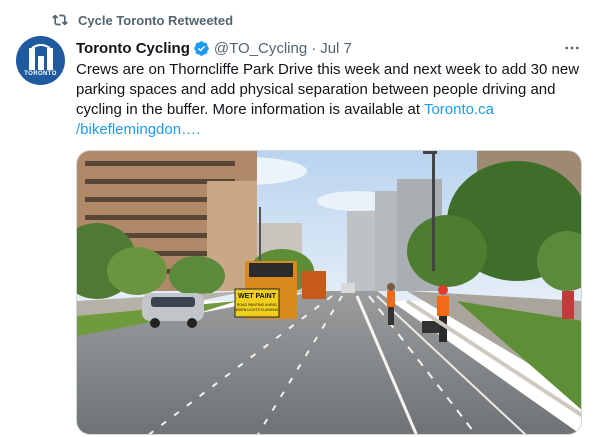 The width and height of the screenshot is (598, 437). I want to click on author-display-name: Toronto Cycling, so click(133, 48).